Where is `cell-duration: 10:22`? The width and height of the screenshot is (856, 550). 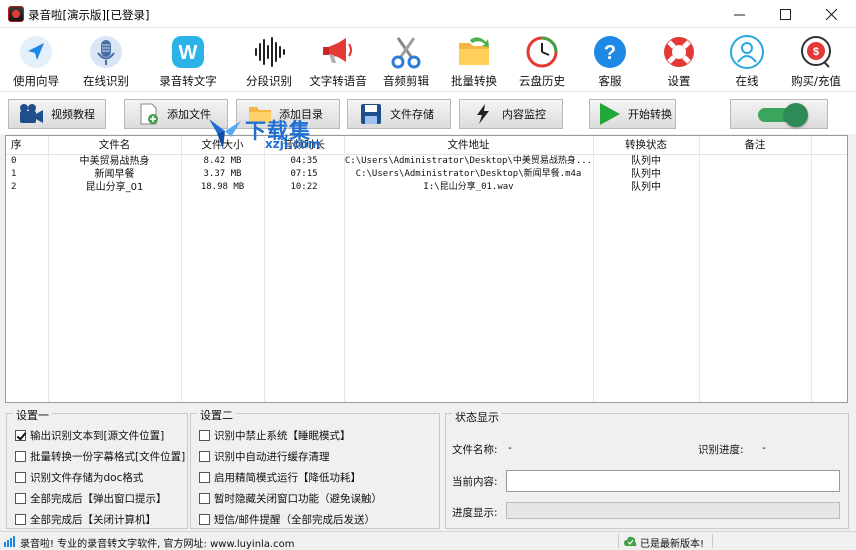
cell-duration: 10:22 is located at coordinates (304, 187).